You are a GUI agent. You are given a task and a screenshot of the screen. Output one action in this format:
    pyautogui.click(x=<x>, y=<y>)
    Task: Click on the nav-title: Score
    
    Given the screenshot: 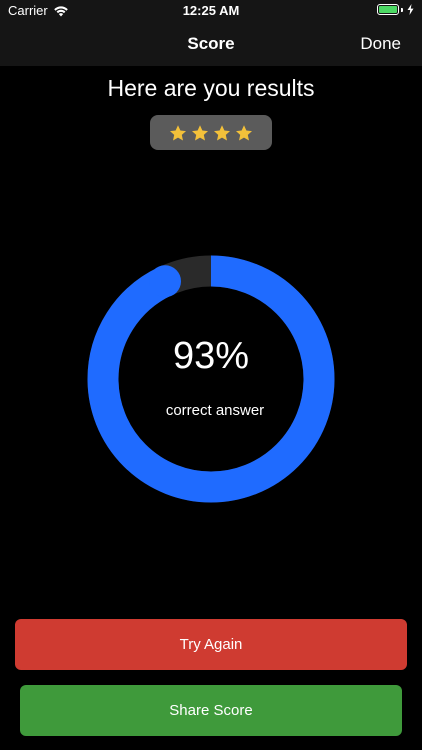 What is the action you would take?
    pyautogui.click(x=211, y=43)
    